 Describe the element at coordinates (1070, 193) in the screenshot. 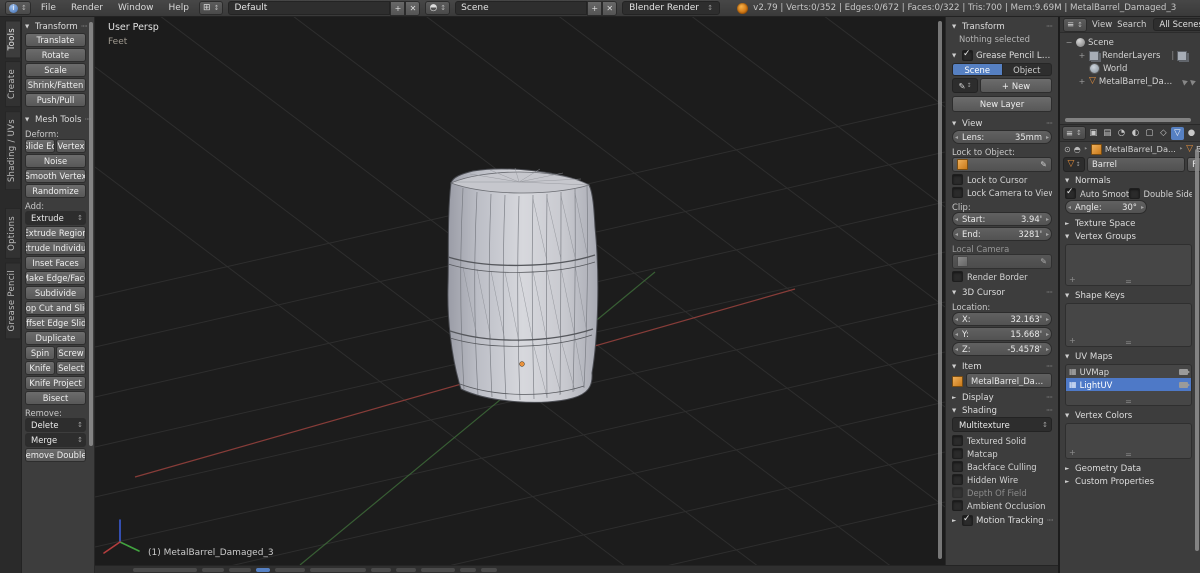

I see `auto-smooth-checkbox` at that location.